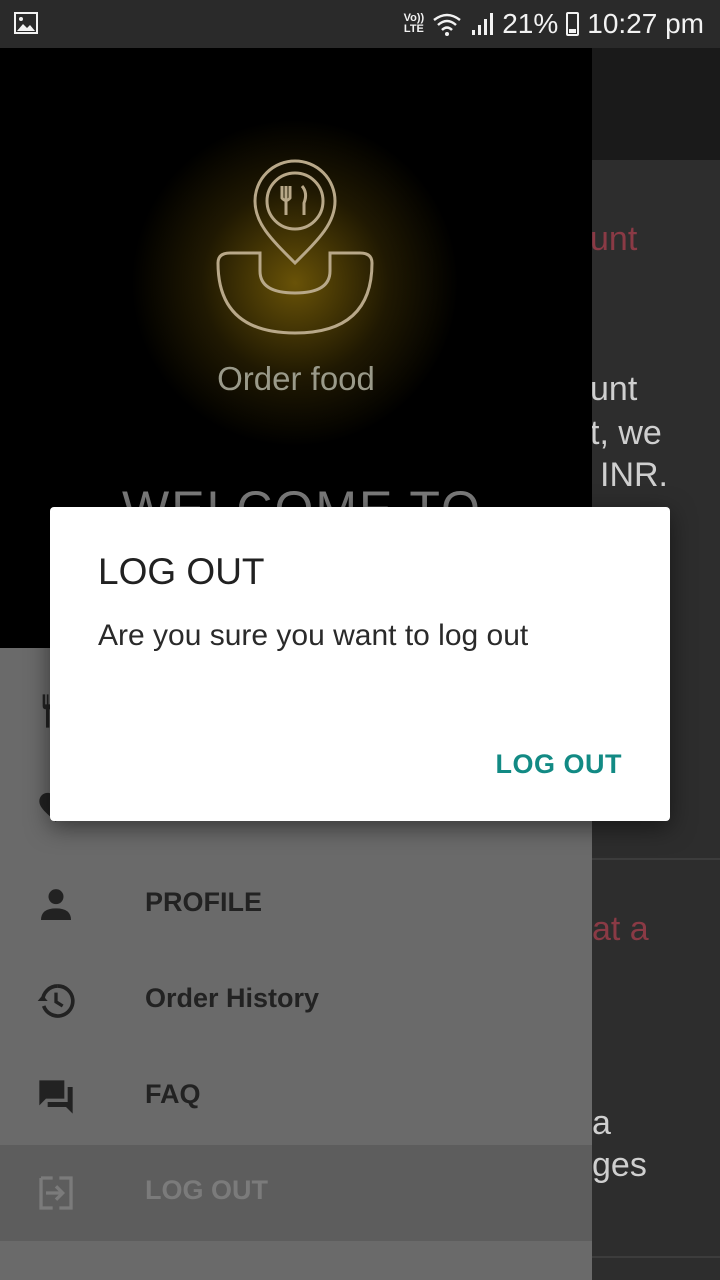  I want to click on background-text: a, so click(601, 1123).